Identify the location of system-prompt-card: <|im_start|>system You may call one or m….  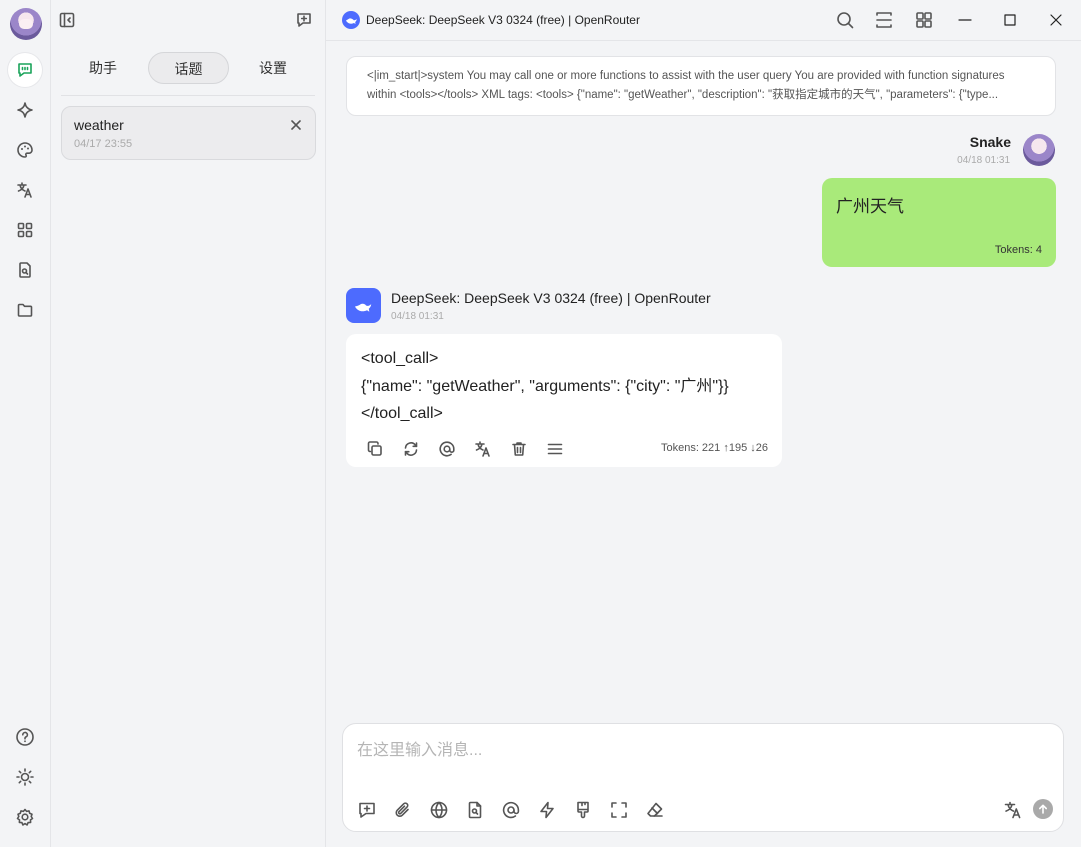
(701, 86).